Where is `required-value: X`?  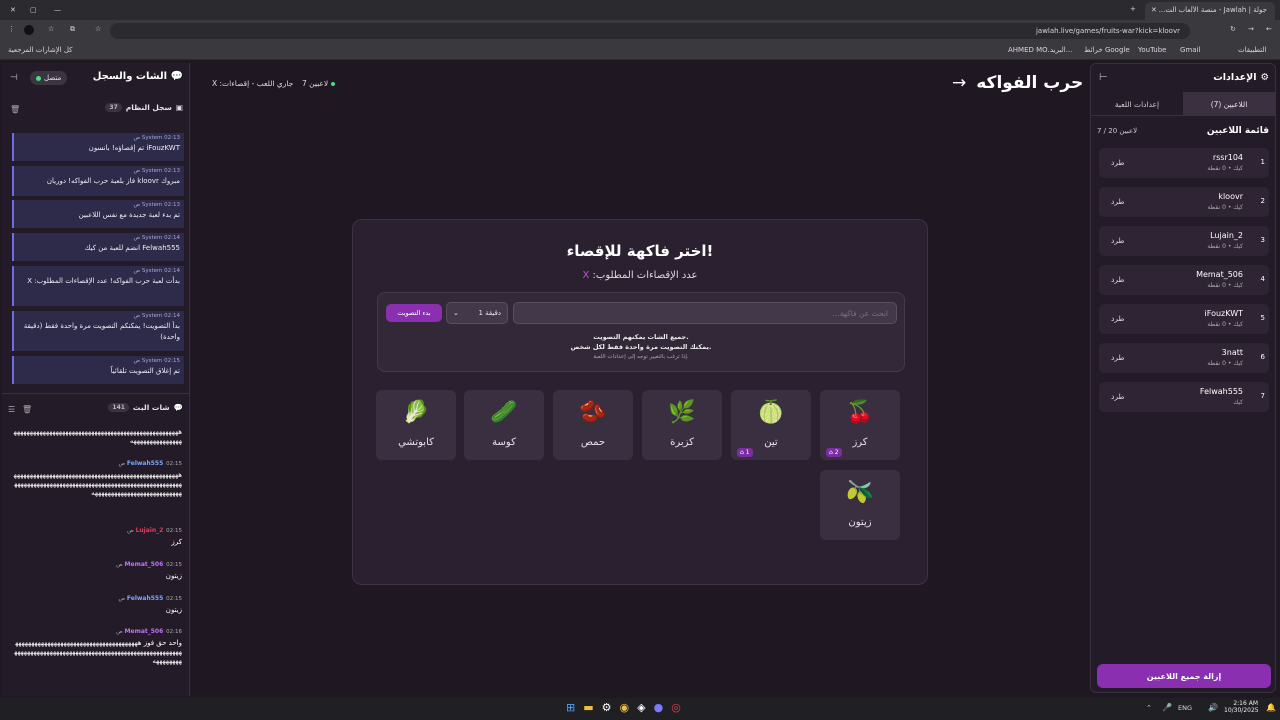
required-value: X is located at coordinates (586, 275).